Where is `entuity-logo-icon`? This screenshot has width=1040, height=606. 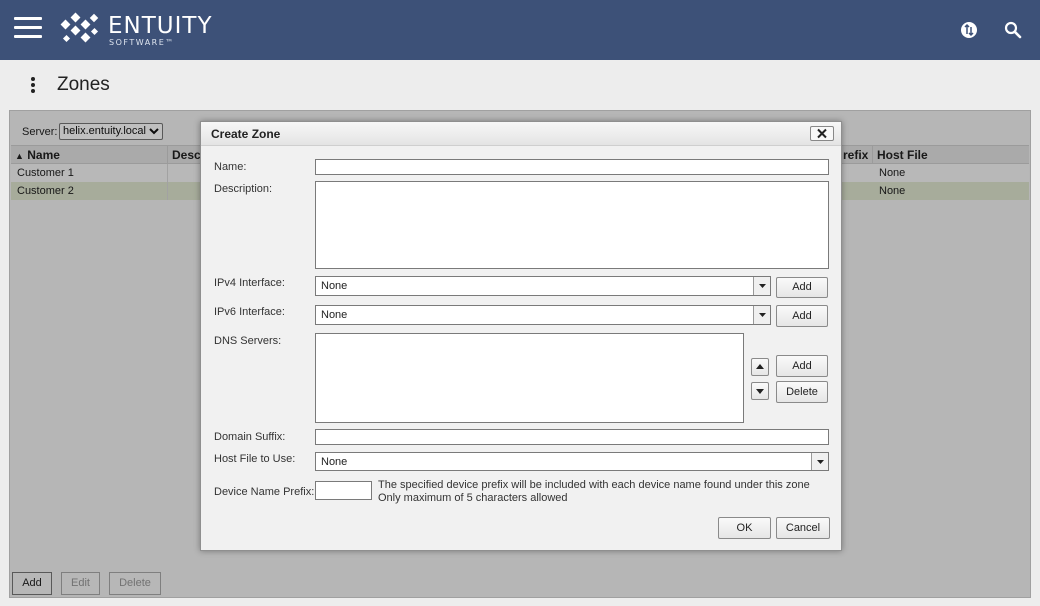 entuity-logo-icon is located at coordinates (79, 27).